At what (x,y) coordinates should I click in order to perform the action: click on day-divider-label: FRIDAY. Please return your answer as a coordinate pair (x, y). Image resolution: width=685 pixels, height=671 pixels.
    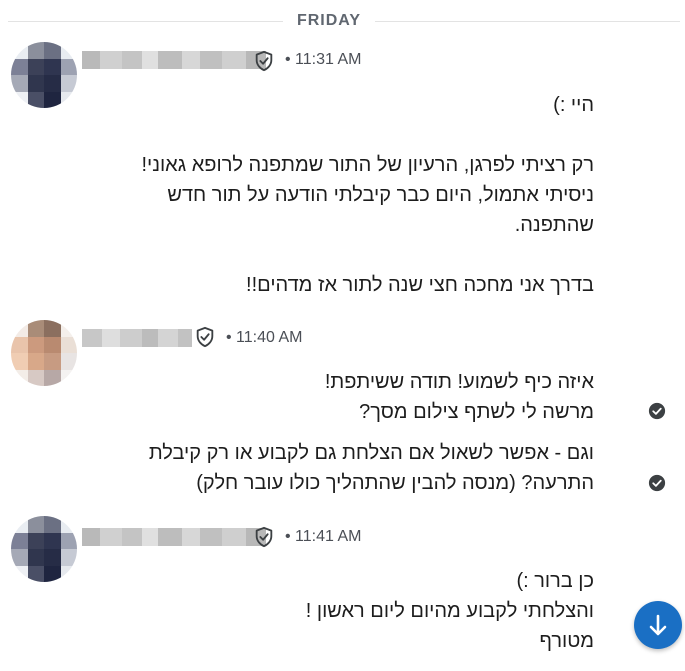
    Looking at the image, I should click on (329, 20).